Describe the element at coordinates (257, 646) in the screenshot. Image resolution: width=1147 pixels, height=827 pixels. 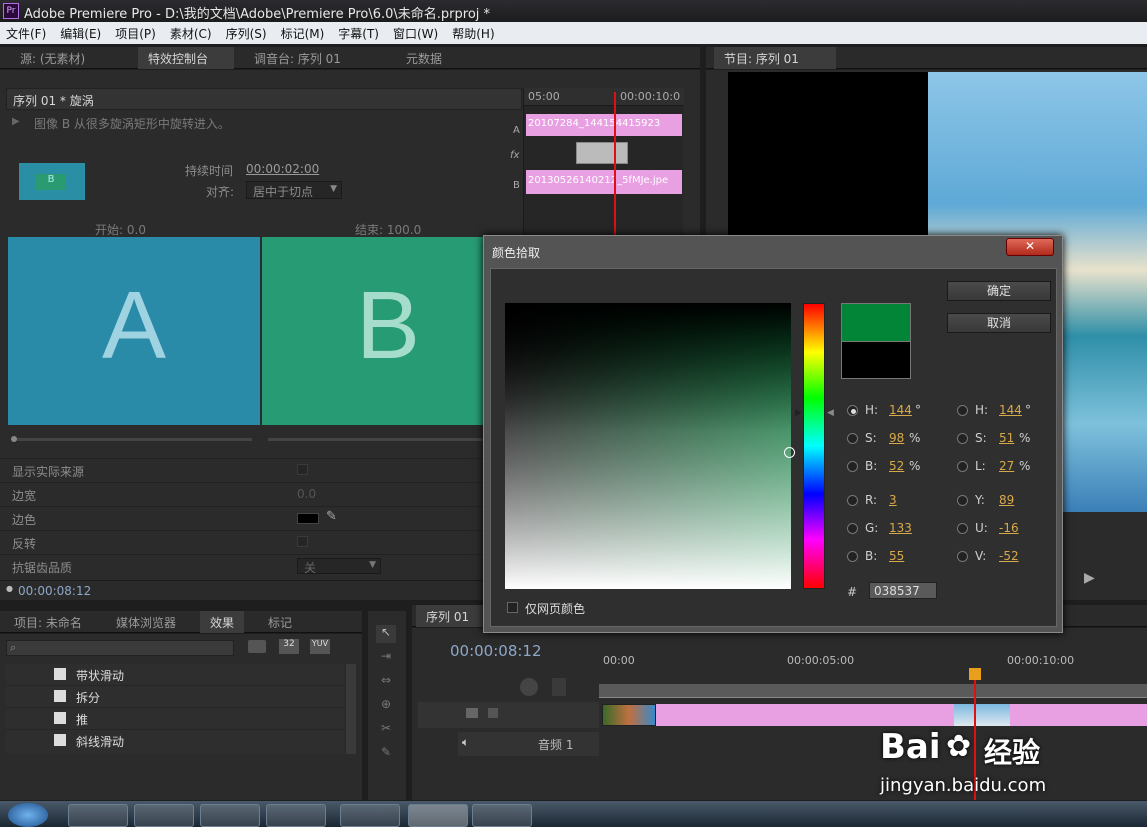
I see `folder-icon` at that location.